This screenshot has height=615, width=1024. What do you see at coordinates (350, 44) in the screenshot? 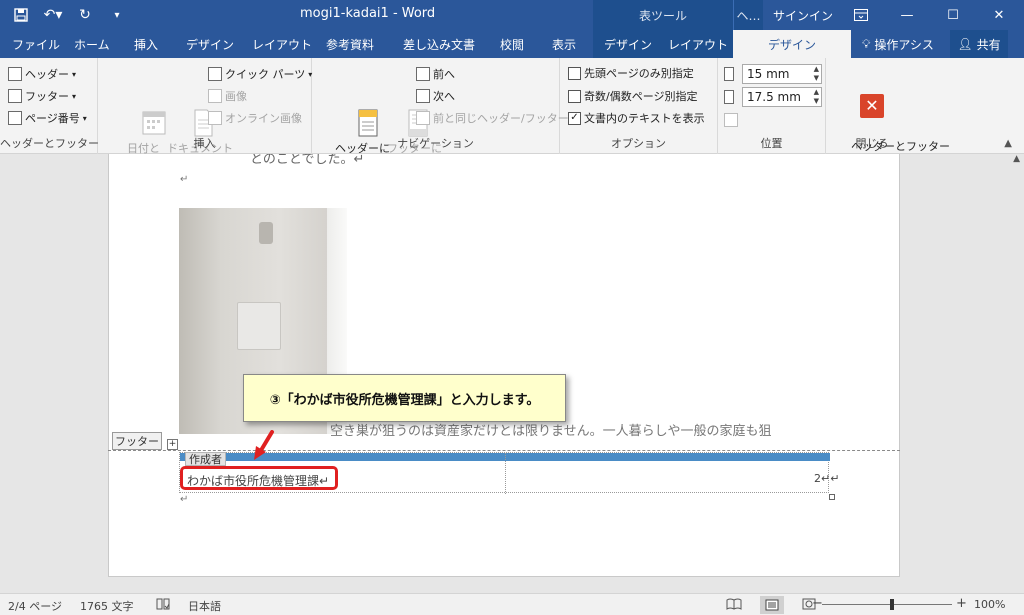
I see `tab-references: 参考資料` at bounding box center [350, 44].